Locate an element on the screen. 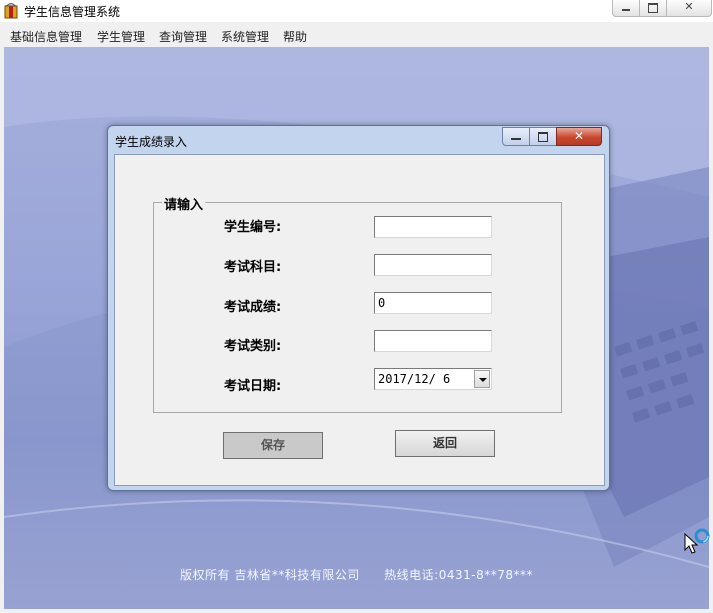  score-input is located at coordinates (433, 303).